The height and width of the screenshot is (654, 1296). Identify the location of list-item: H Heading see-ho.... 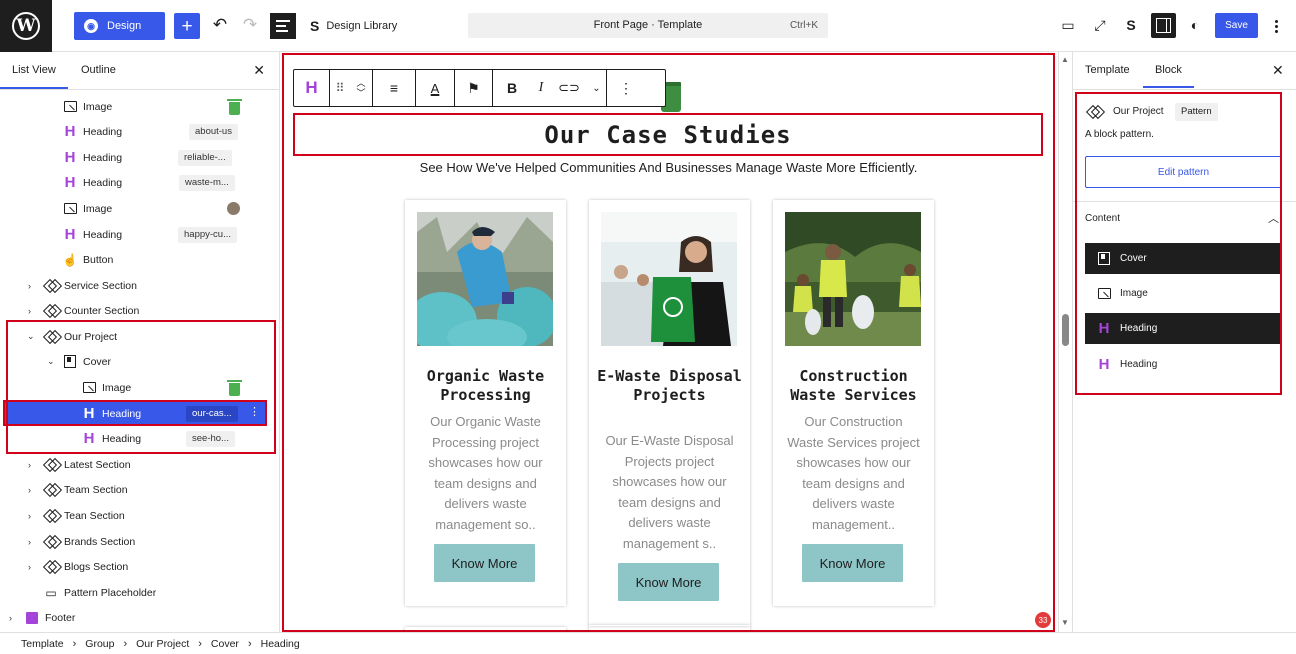
(139, 438).